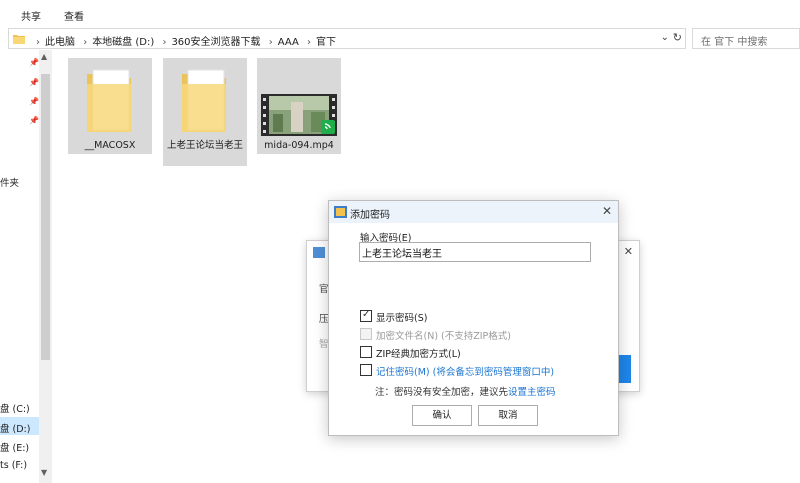 This screenshot has width=800, height=483. Describe the element at coordinates (14, 447) in the screenshot. I see `nav-item-drive-e: 盘 (E:)` at that location.